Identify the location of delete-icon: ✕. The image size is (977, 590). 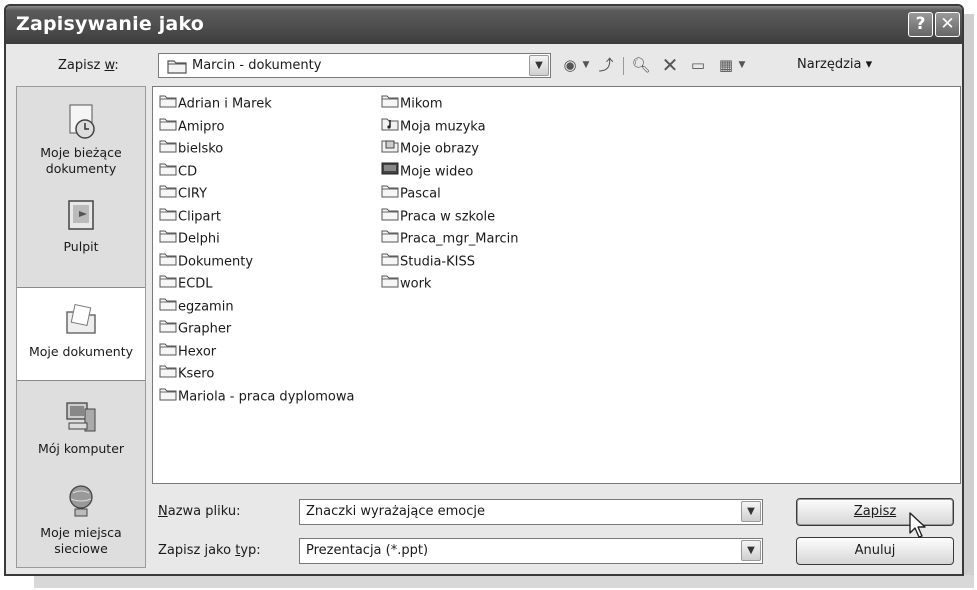
(670, 65).